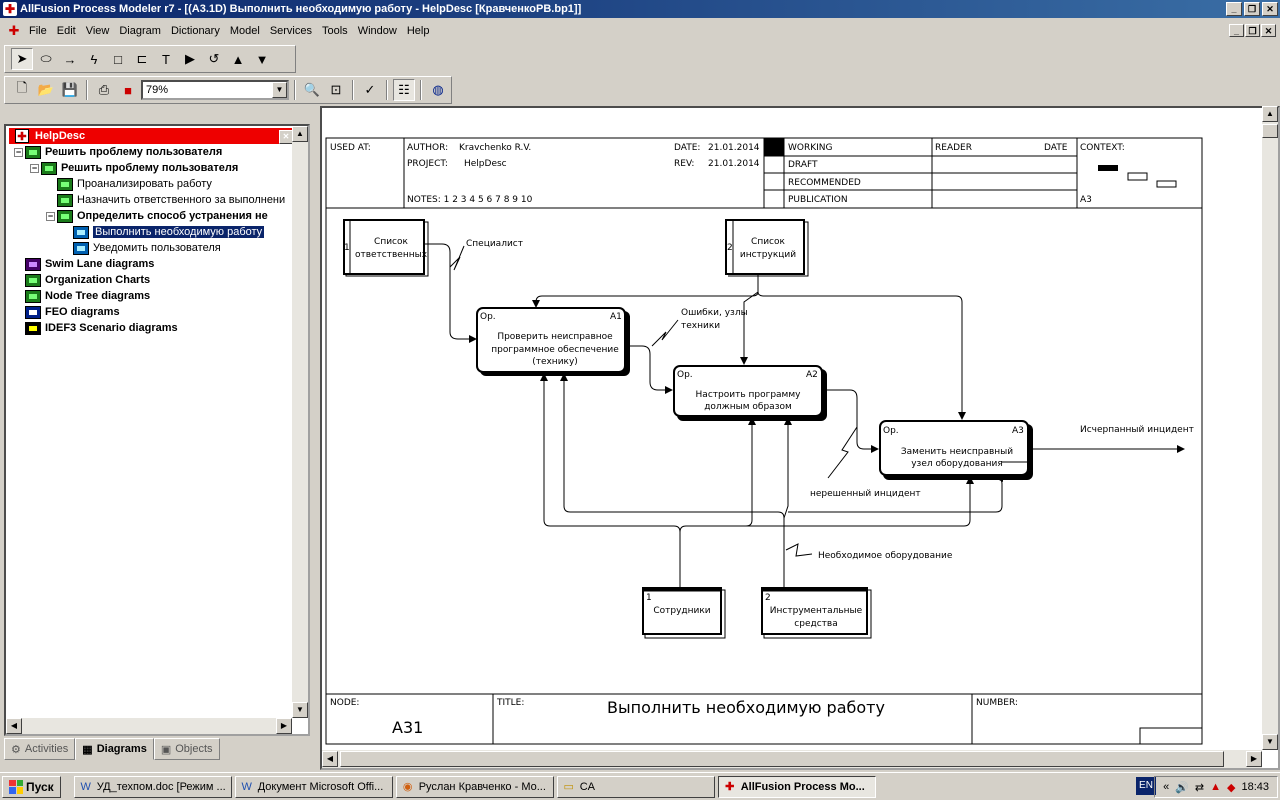 The image size is (1280, 800). Describe the element at coordinates (142, 59) in the screenshot. I see `external-tool-icon: ⊏` at that location.